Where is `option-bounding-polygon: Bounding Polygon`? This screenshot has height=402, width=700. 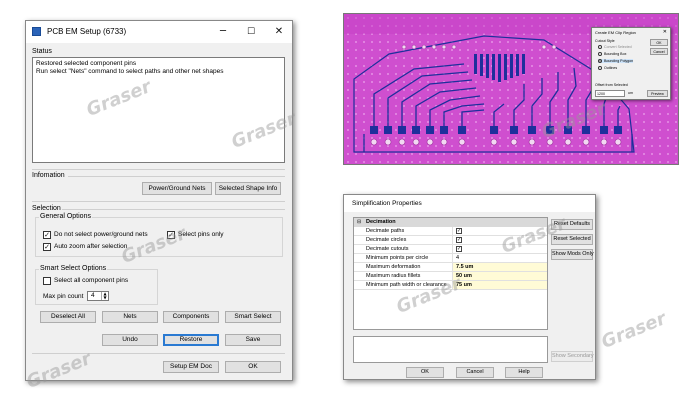 option-bounding-polygon: Bounding Polygon is located at coordinates (616, 61).